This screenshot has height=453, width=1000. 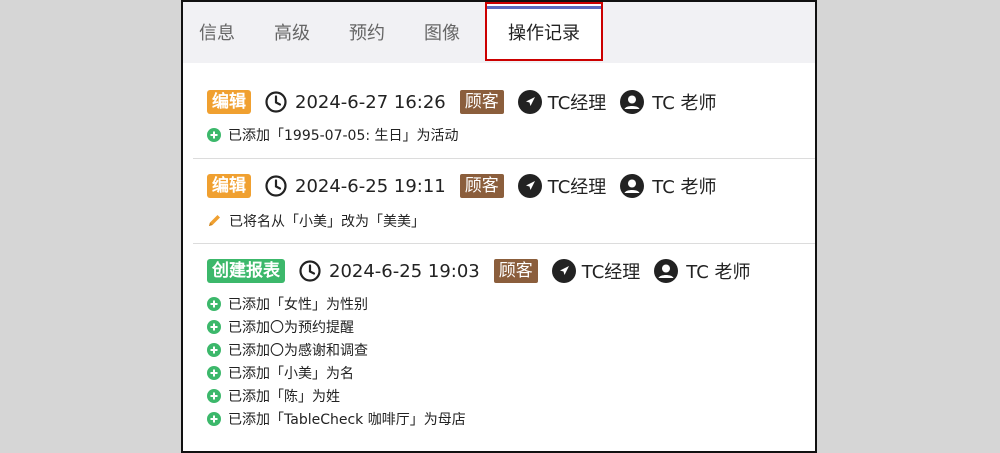 I want to click on tab-reservations: 预约, so click(x=367, y=33).